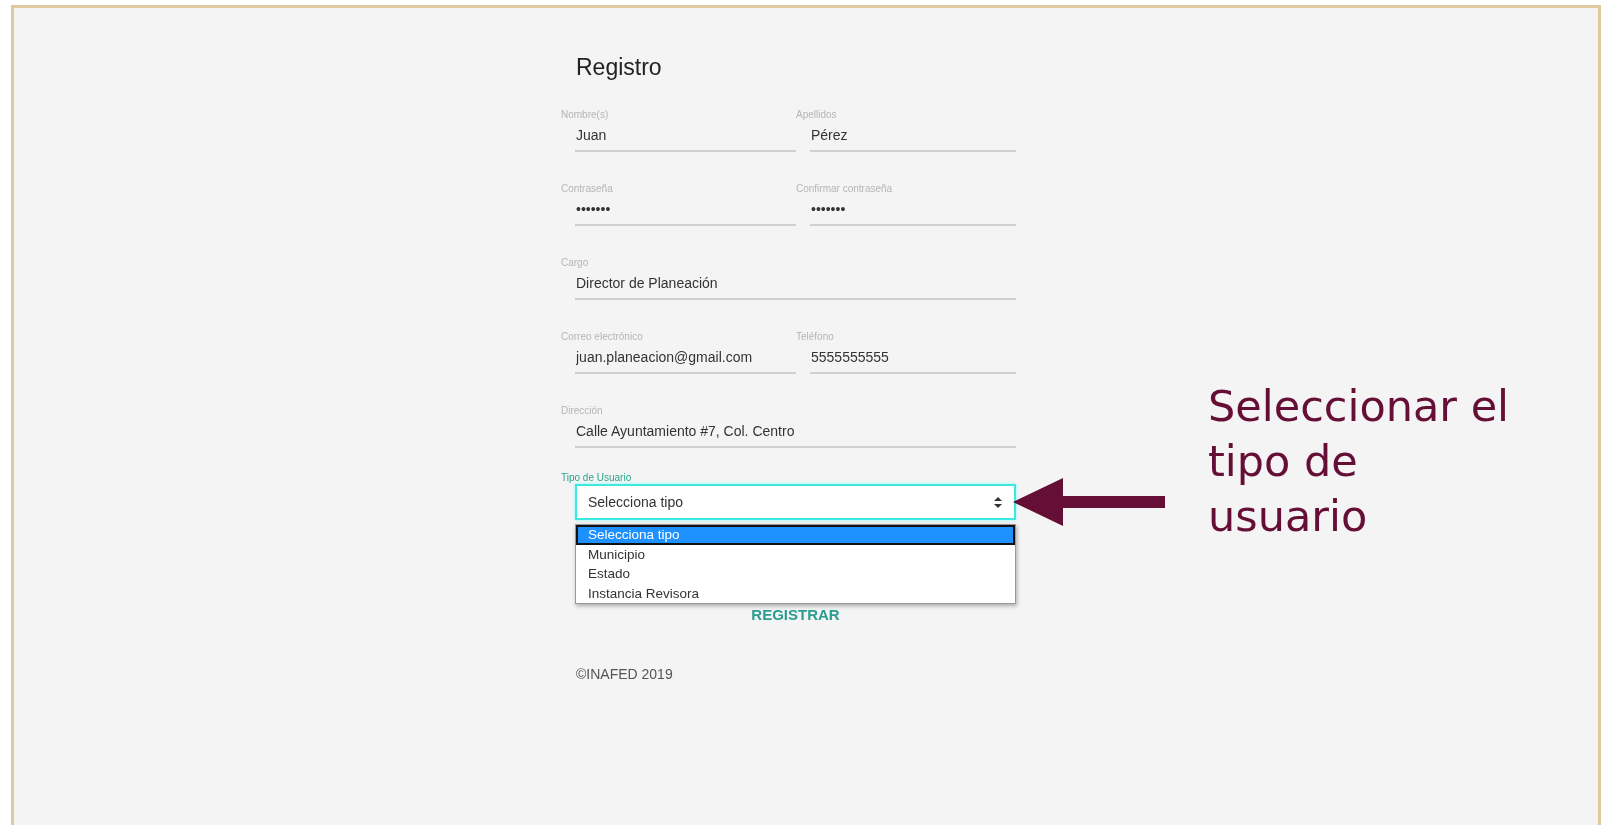 Image resolution: width=1603 pixels, height=825 pixels. I want to click on field-label: Cargo, so click(575, 262).